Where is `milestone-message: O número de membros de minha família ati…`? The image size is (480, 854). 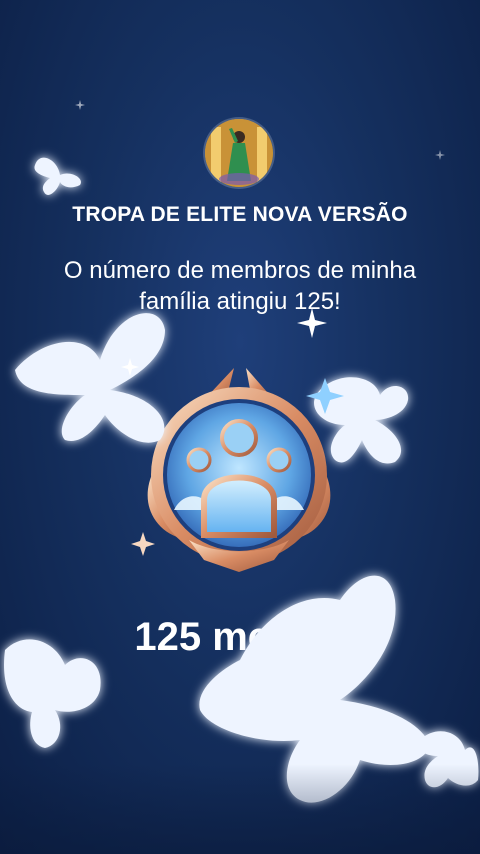
milestone-message: O número de membros de minha família ati… is located at coordinates (240, 286).